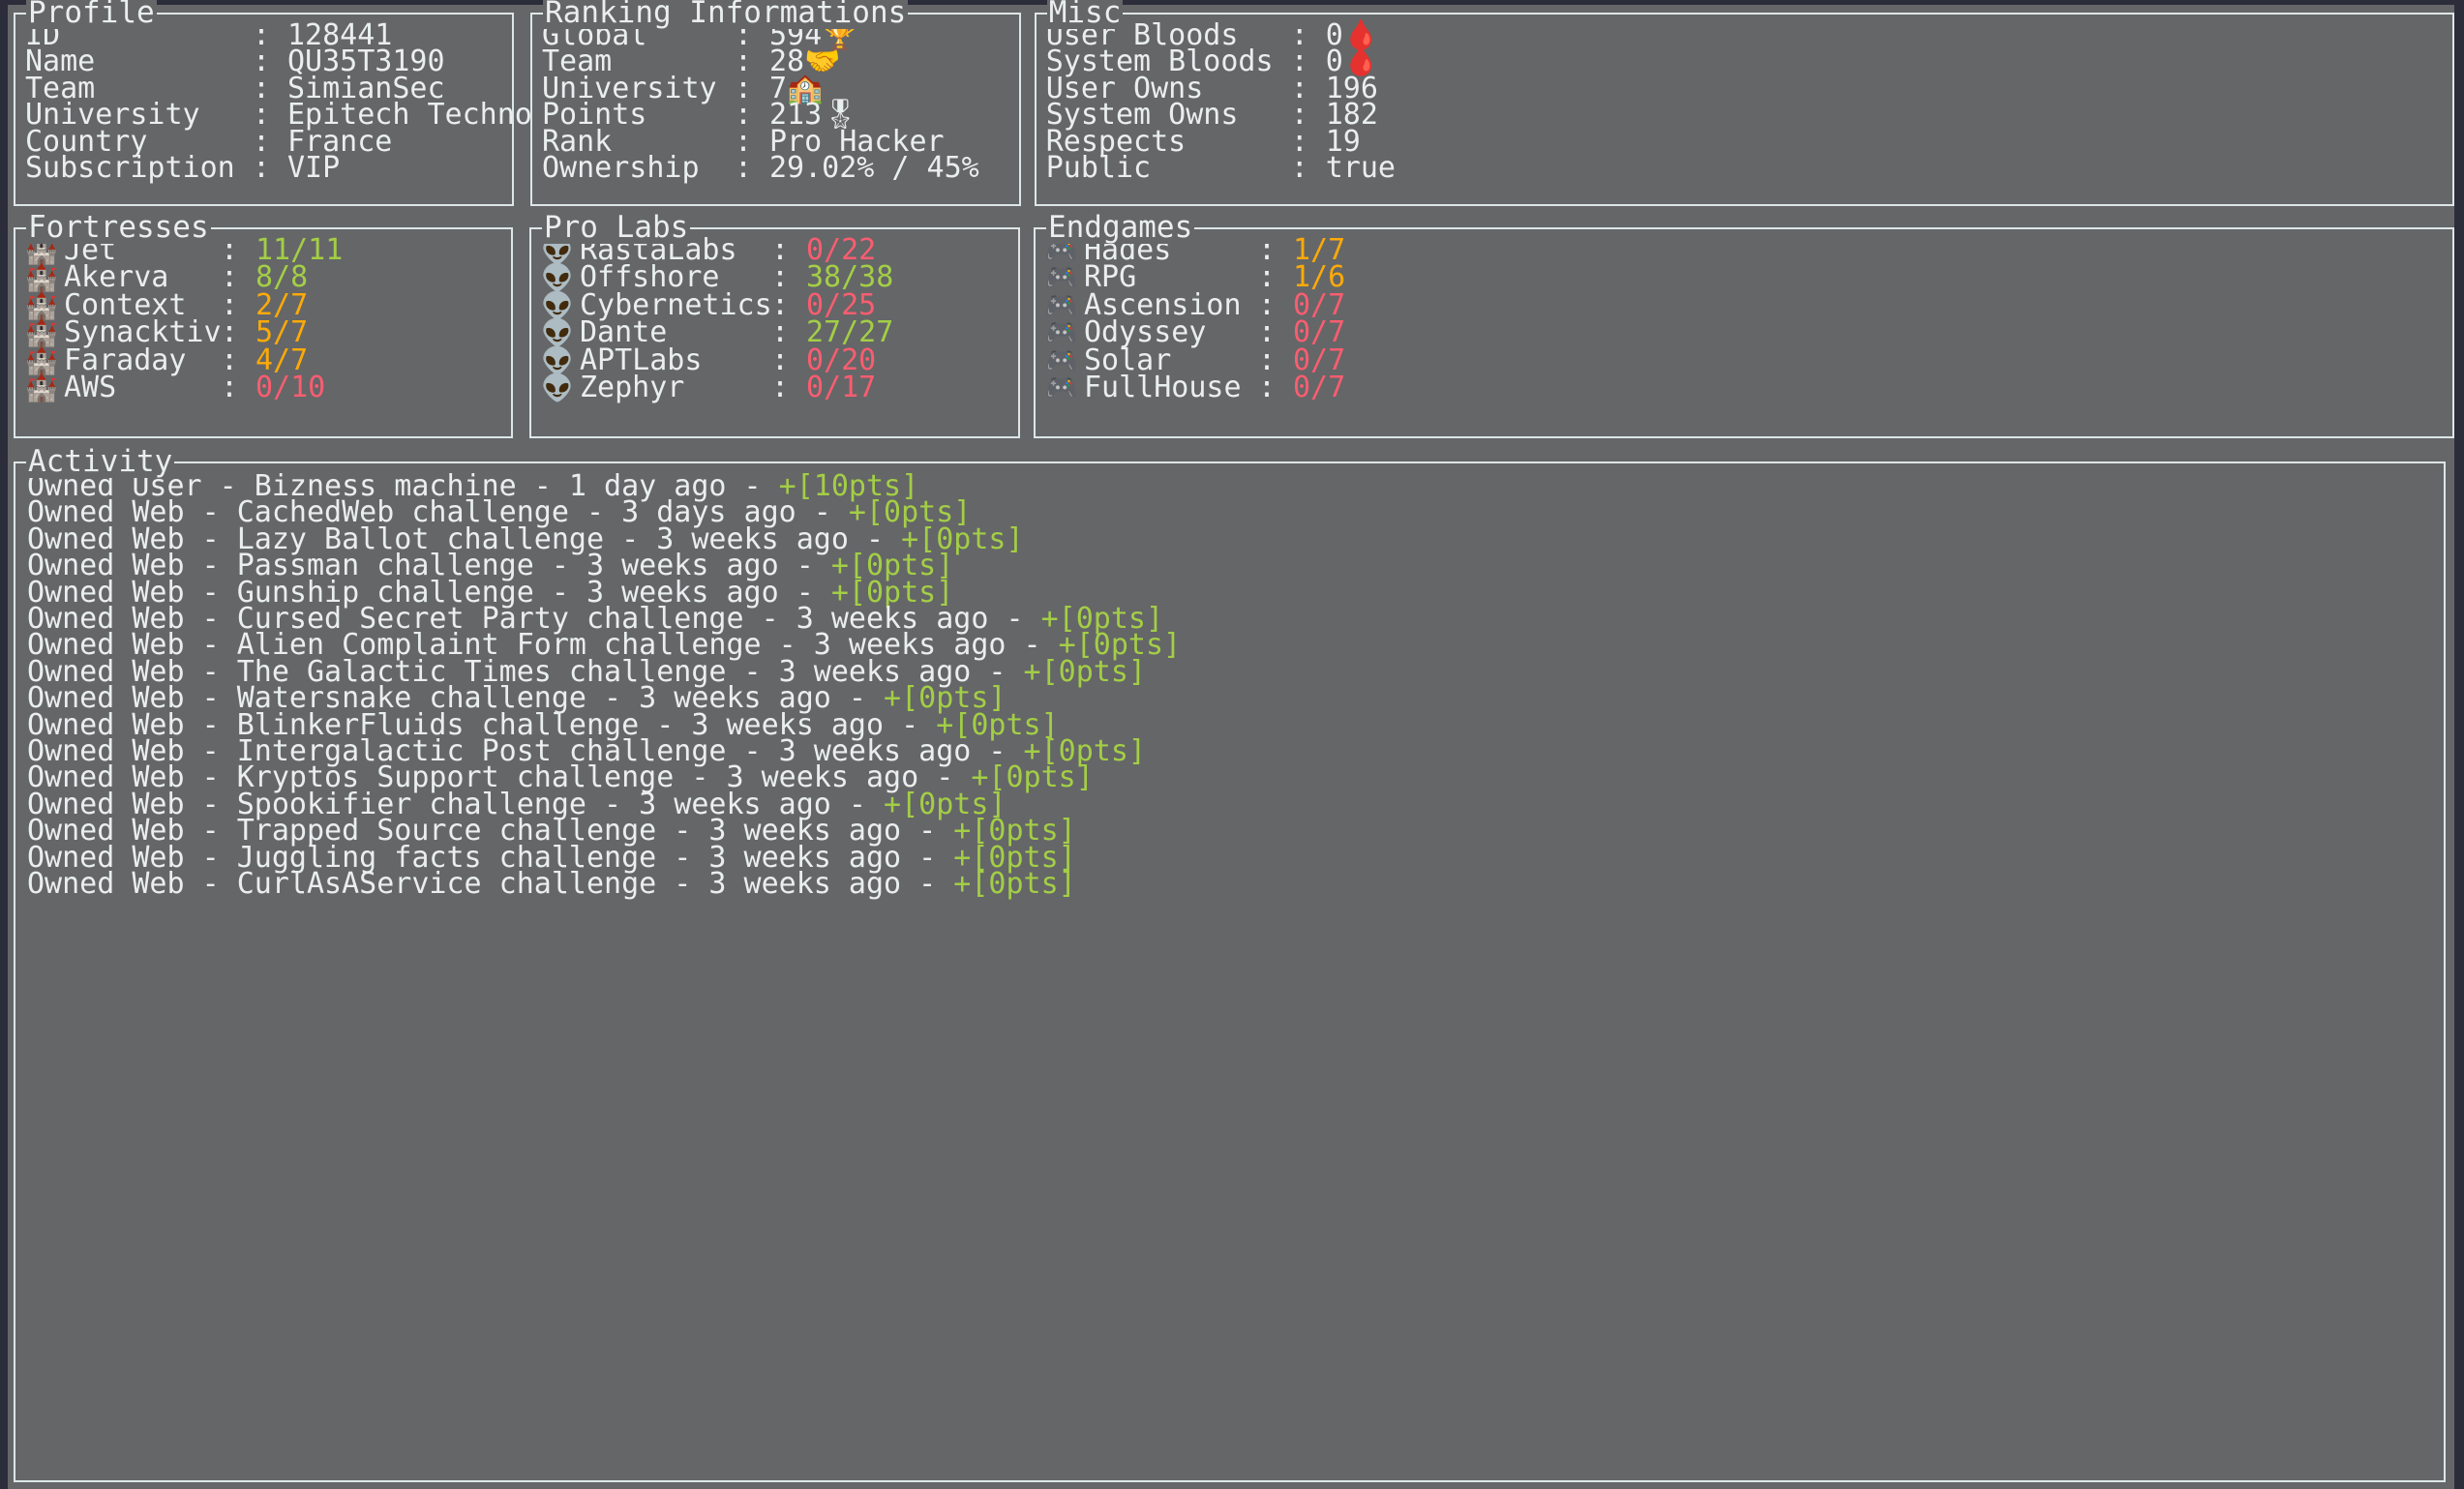 This screenshot has width=2464, height=1489. Describe the element at coordinates (1319, 250) in the screenshot. I see `endgames-row-value: 1/7` at that location.